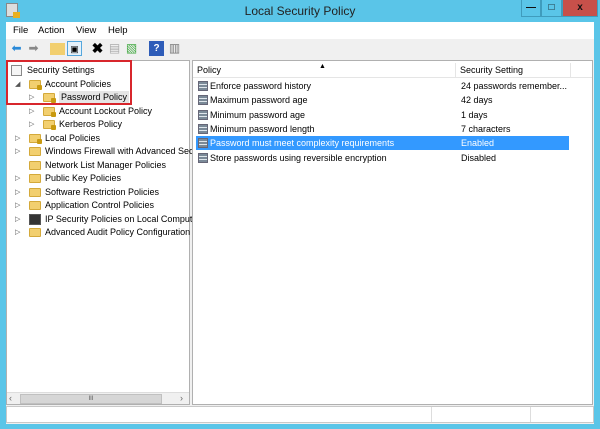 Image resolution: width=600 pixels, height=429 pixels. What do you see at coordinates (486, 128) in the screenshot?
I see `policy-setting: 7 characters` at bounding box center [486, 128].